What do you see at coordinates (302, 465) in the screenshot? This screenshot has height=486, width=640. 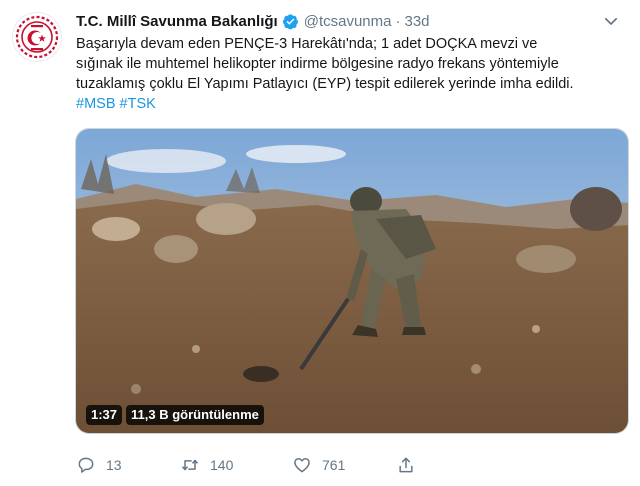 I see `heart-icon` at bounding box center [302, 465].